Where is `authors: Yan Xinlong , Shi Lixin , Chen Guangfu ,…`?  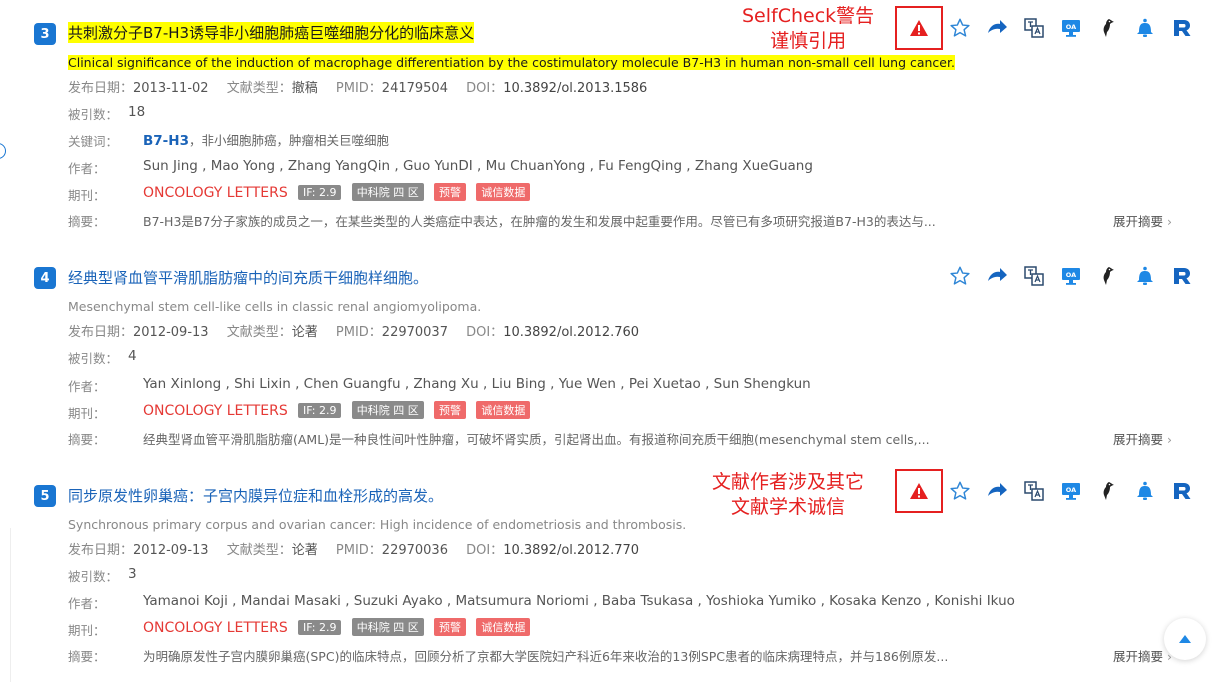 authors: Yan Xinlong , Shi Lixin , Chen Guangfu ,… is located at coordinates (477, 384).